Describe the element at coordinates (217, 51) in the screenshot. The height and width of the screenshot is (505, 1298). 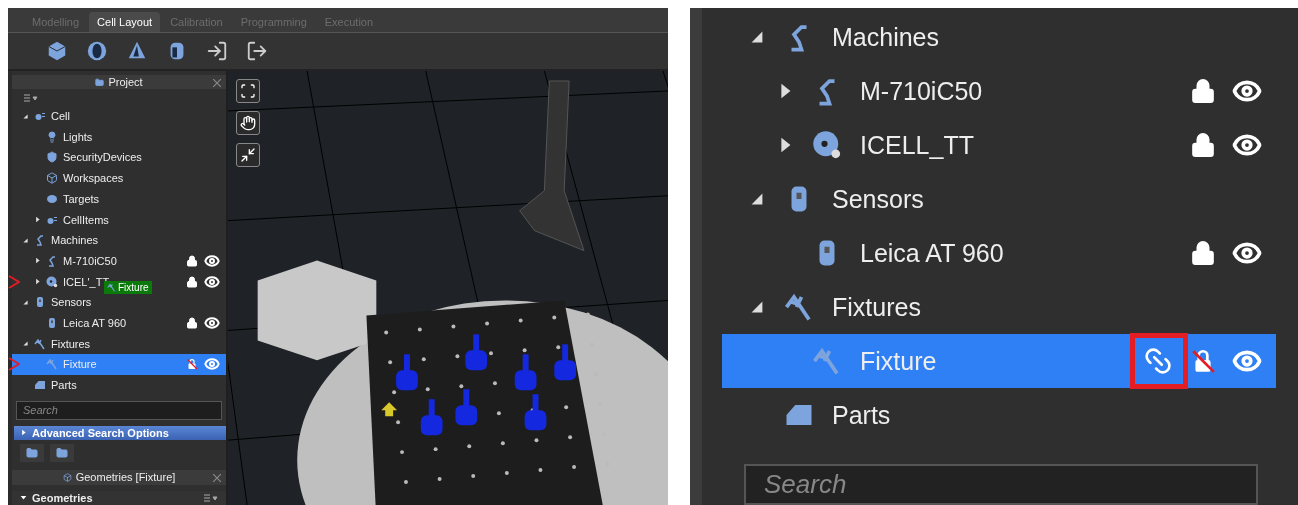
I see `import-tool-icon` at that location.